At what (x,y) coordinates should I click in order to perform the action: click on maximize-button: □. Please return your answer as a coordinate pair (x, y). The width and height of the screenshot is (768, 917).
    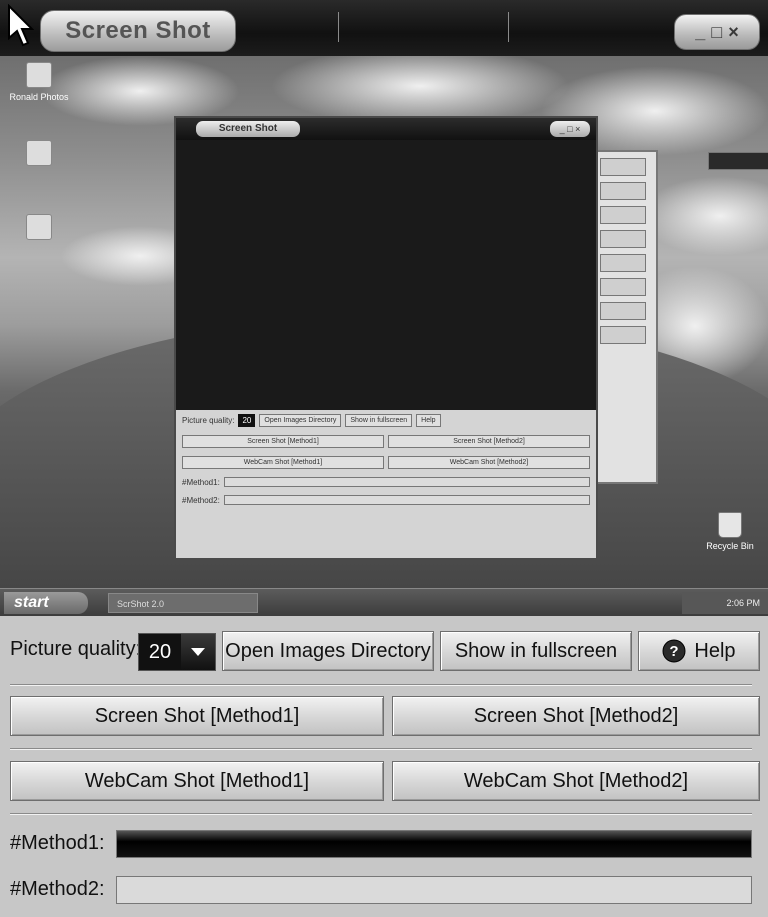
    Looking at the image, I should click on (716, 32).